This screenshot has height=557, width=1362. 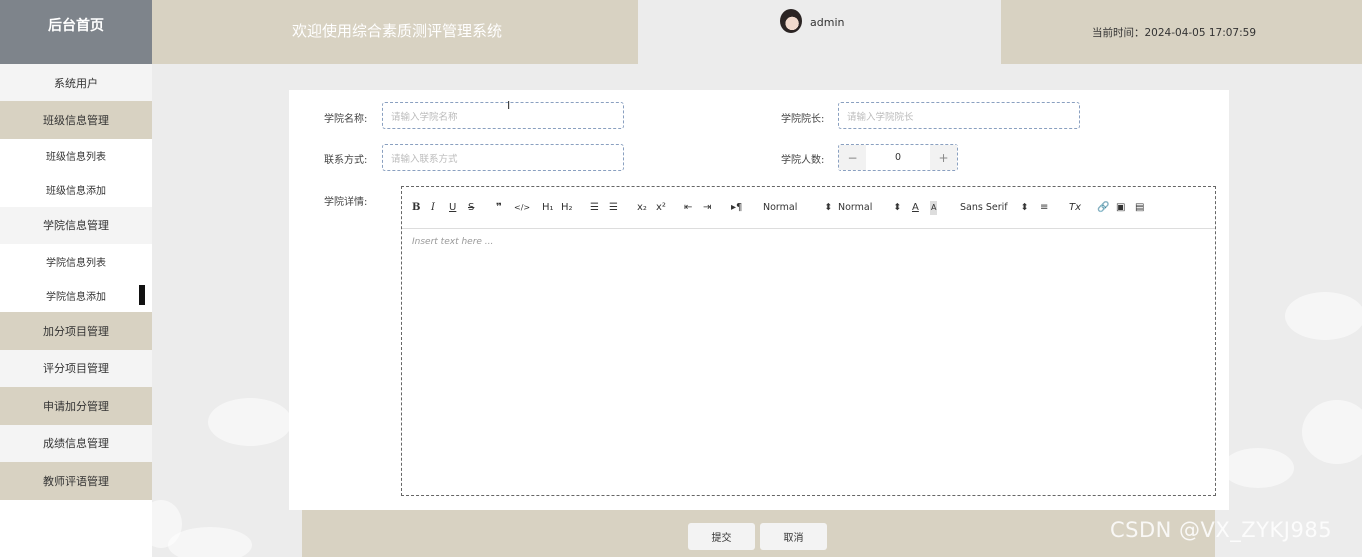 I want to click on outdent-icon: ⇤, so click(x=688, y=208).